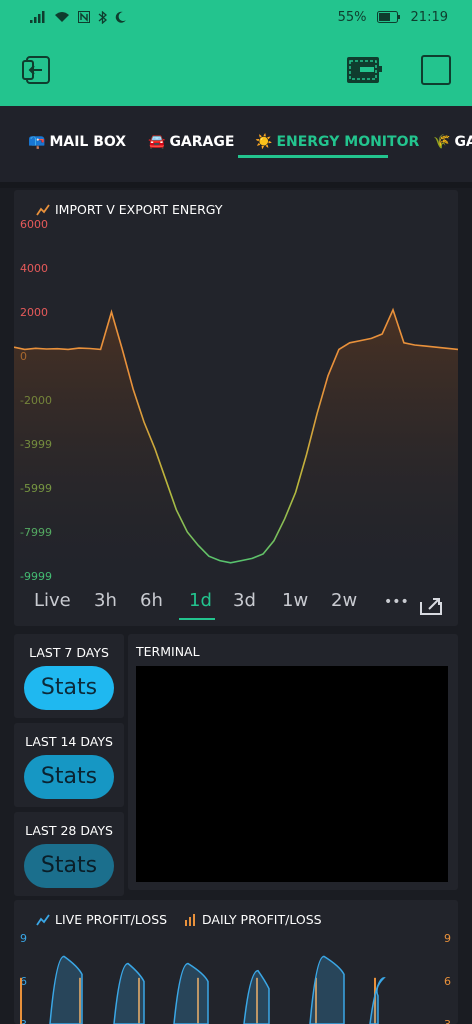 This screenshot has height=1024, width=472. I want to click on profit-chart: 963963, so click(236, 962).